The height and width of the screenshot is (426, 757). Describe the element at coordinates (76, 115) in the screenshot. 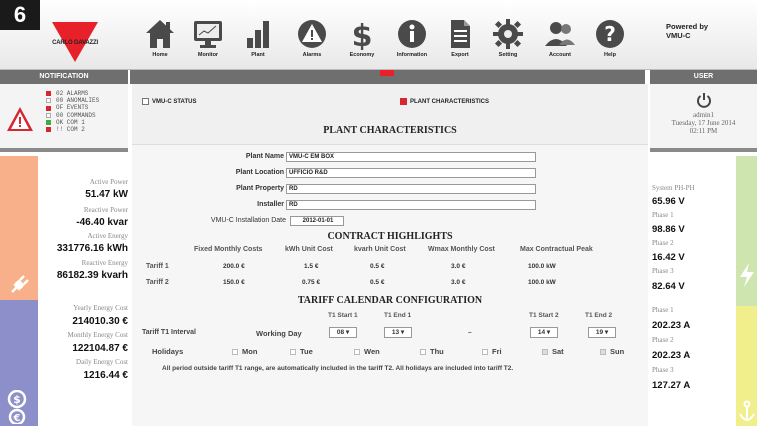

I see `notification-text: 00 COMMANDS` at that location.